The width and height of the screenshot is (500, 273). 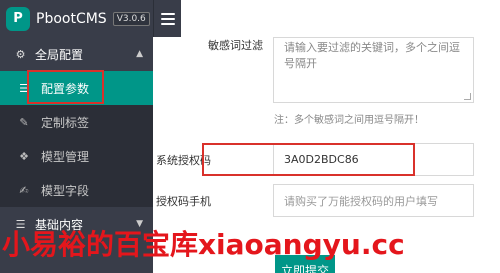 What do you see at coordinates (139, 224) in the screenshot?
I see `caret-down-icon: ▼` at bounding box center [139, 224].